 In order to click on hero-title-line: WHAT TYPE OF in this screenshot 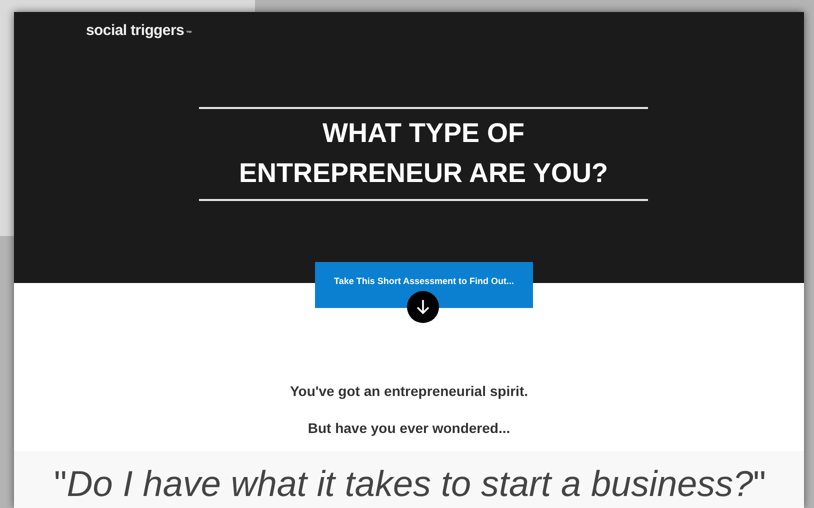, I will do `click(424, 133)`.